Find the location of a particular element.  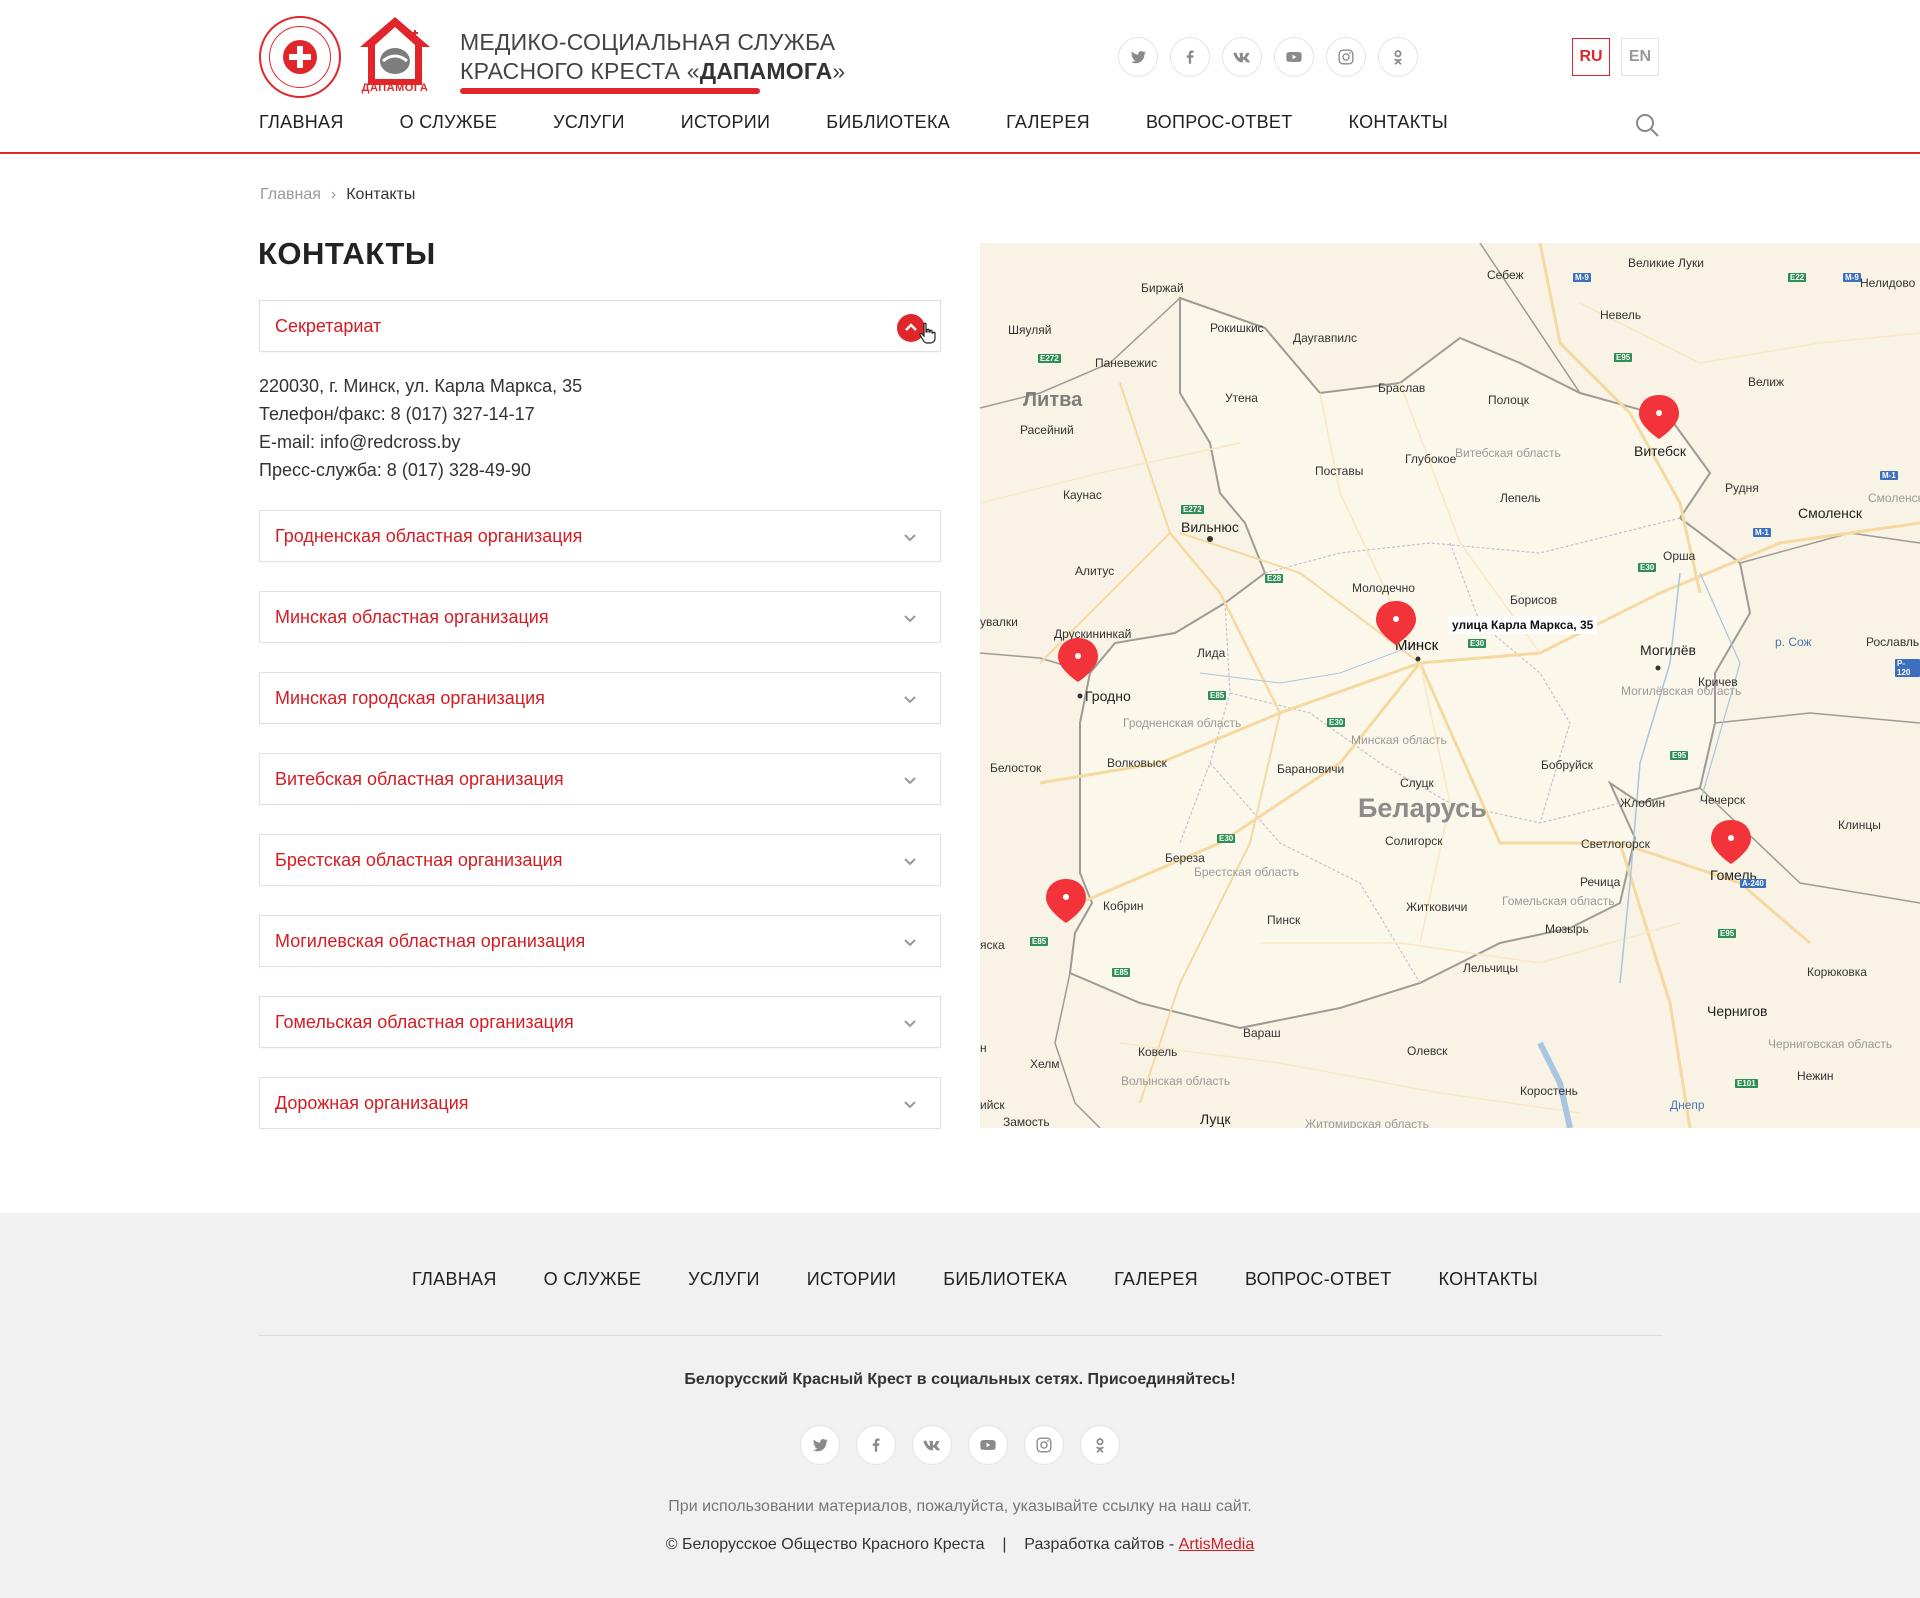

road-shield: E28 is located at coordinates (1274, 578).